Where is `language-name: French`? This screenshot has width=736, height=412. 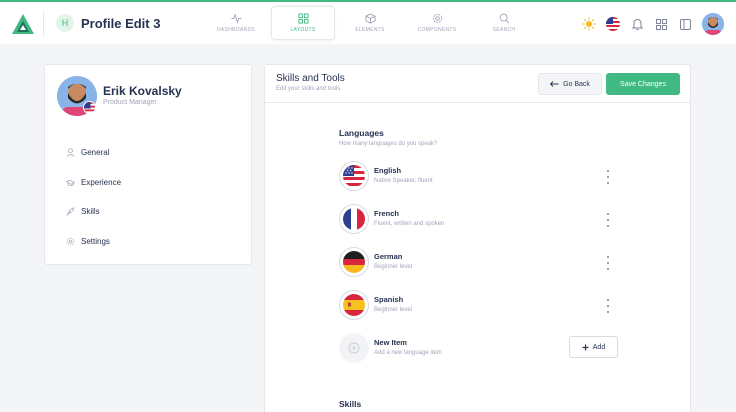
language-name: French is located at coordinates (387, 213).